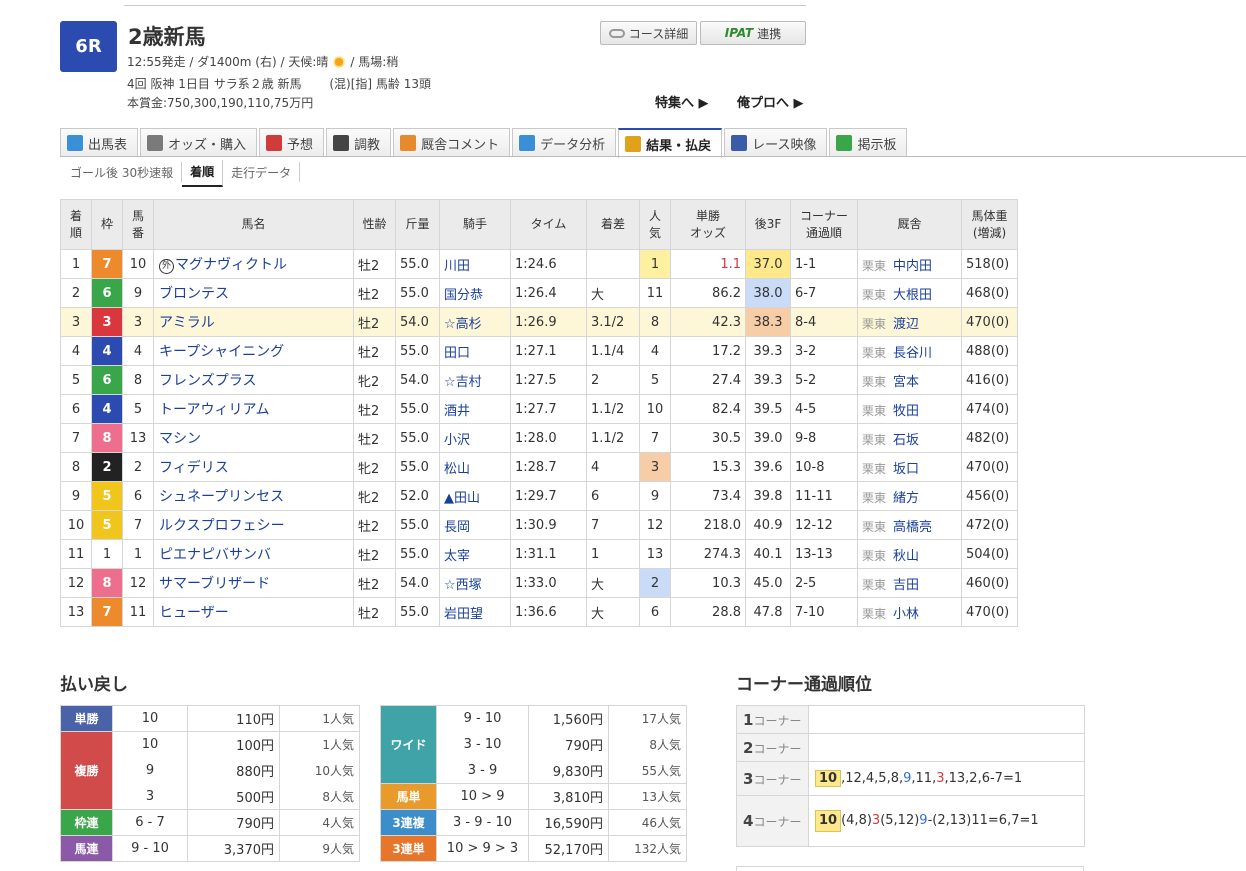  I want to click on feature-link: 特集へ ▶, so click(682, 101).